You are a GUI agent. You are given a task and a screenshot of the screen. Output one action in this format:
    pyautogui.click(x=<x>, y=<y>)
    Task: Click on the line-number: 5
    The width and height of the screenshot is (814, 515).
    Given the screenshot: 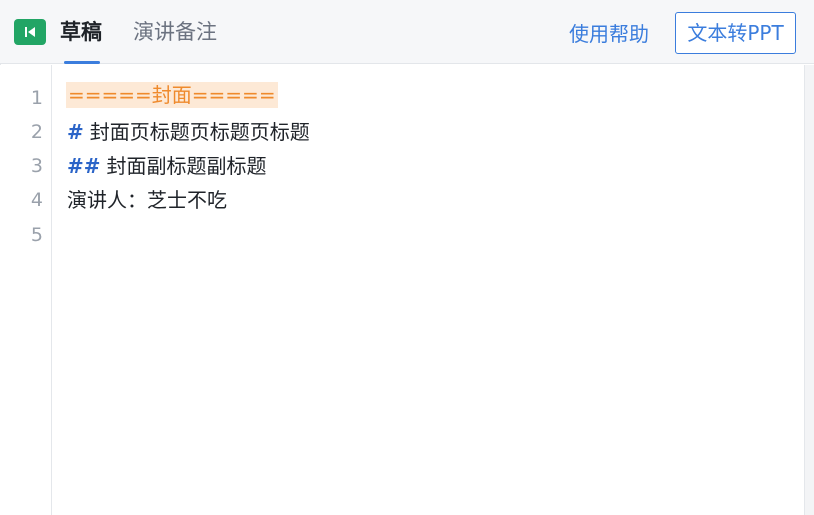 What is the action you would take?
    pyautogui.click(x=36, y=235)
    